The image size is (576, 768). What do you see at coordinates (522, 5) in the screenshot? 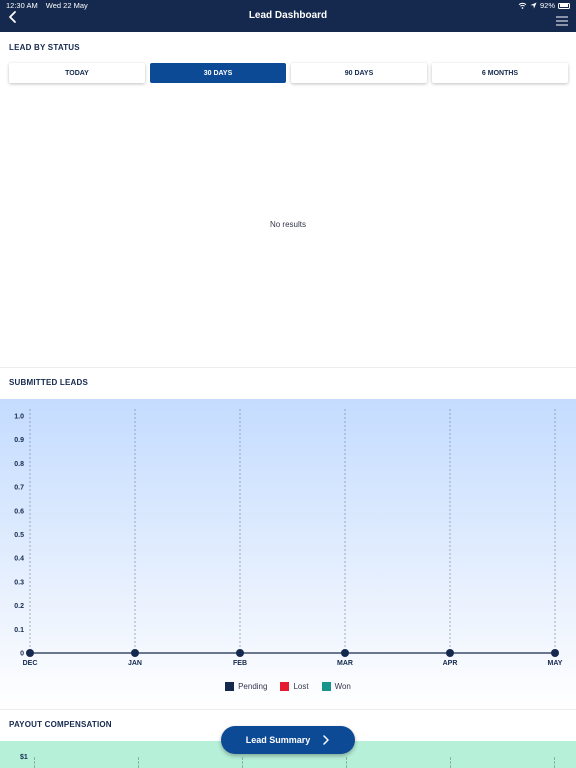
I see `wifi-icon` at bounding box center [522, 5].